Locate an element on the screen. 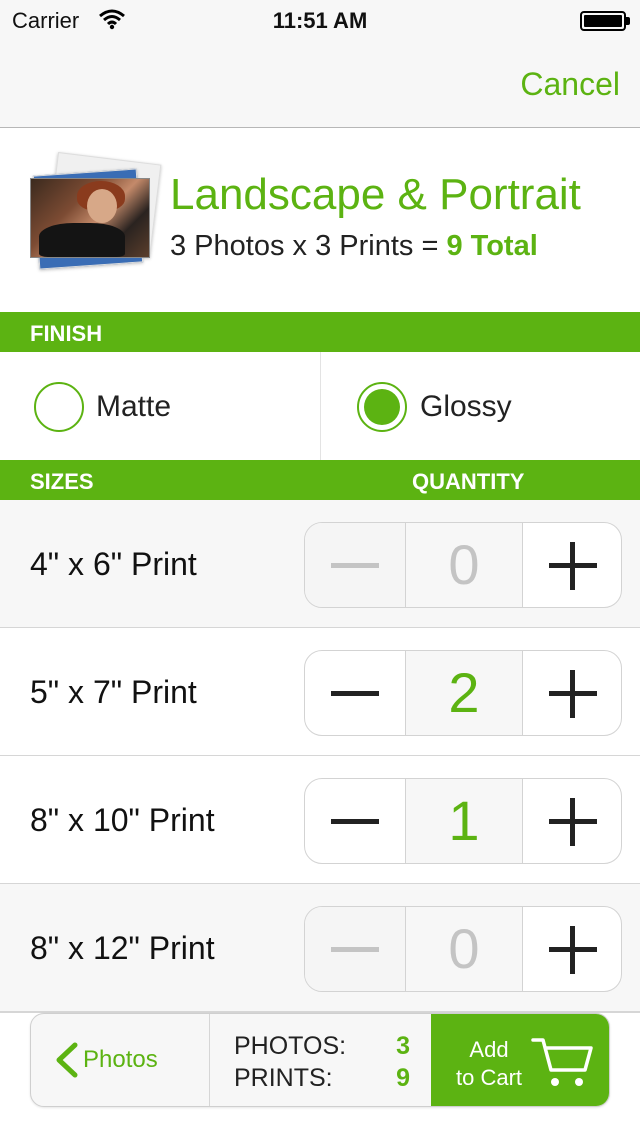 The image size is (640, 1136). add-to-cart-label-line2: to Cart is located at coordinates (489, 1077).